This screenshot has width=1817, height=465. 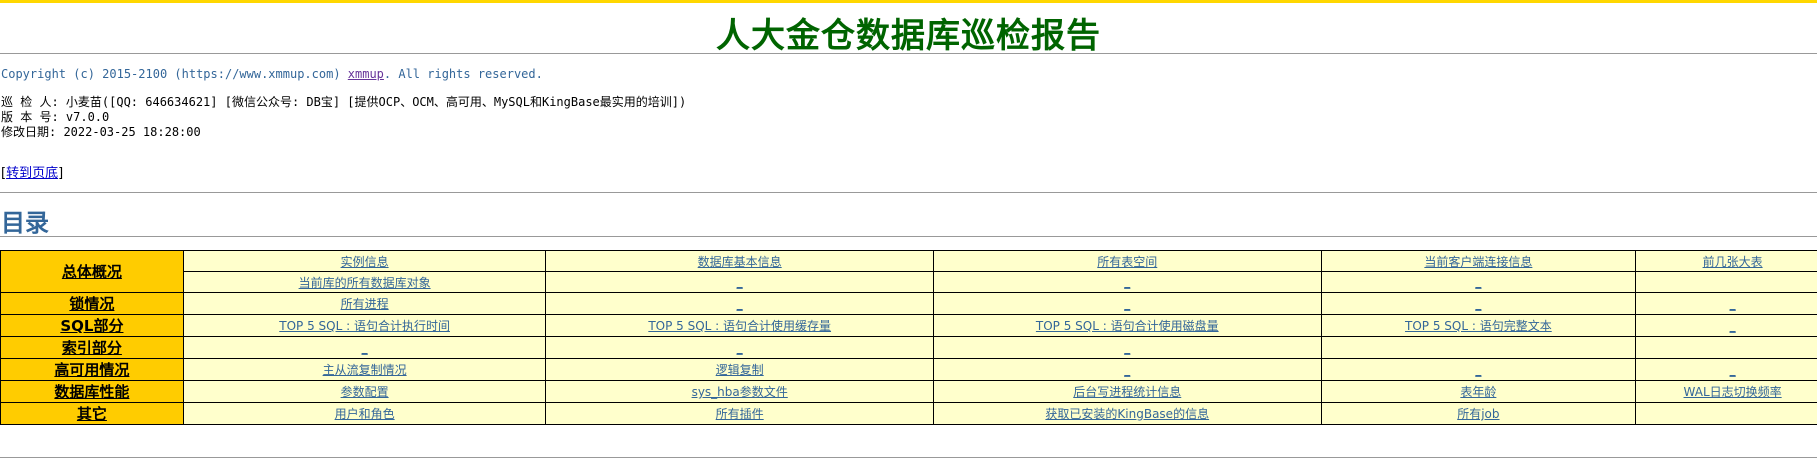 I want to click on toc-cell: 当前客户端连接信息, so click(x=1478, y=261).